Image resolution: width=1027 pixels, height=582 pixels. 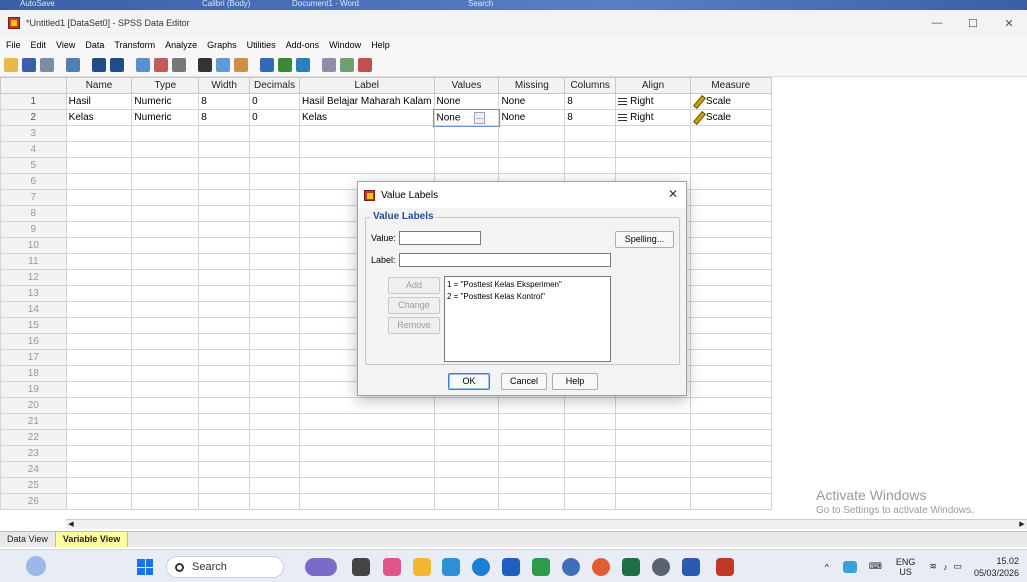 I want to click on cancel-button: Cancel, so click(x=524, y=381).